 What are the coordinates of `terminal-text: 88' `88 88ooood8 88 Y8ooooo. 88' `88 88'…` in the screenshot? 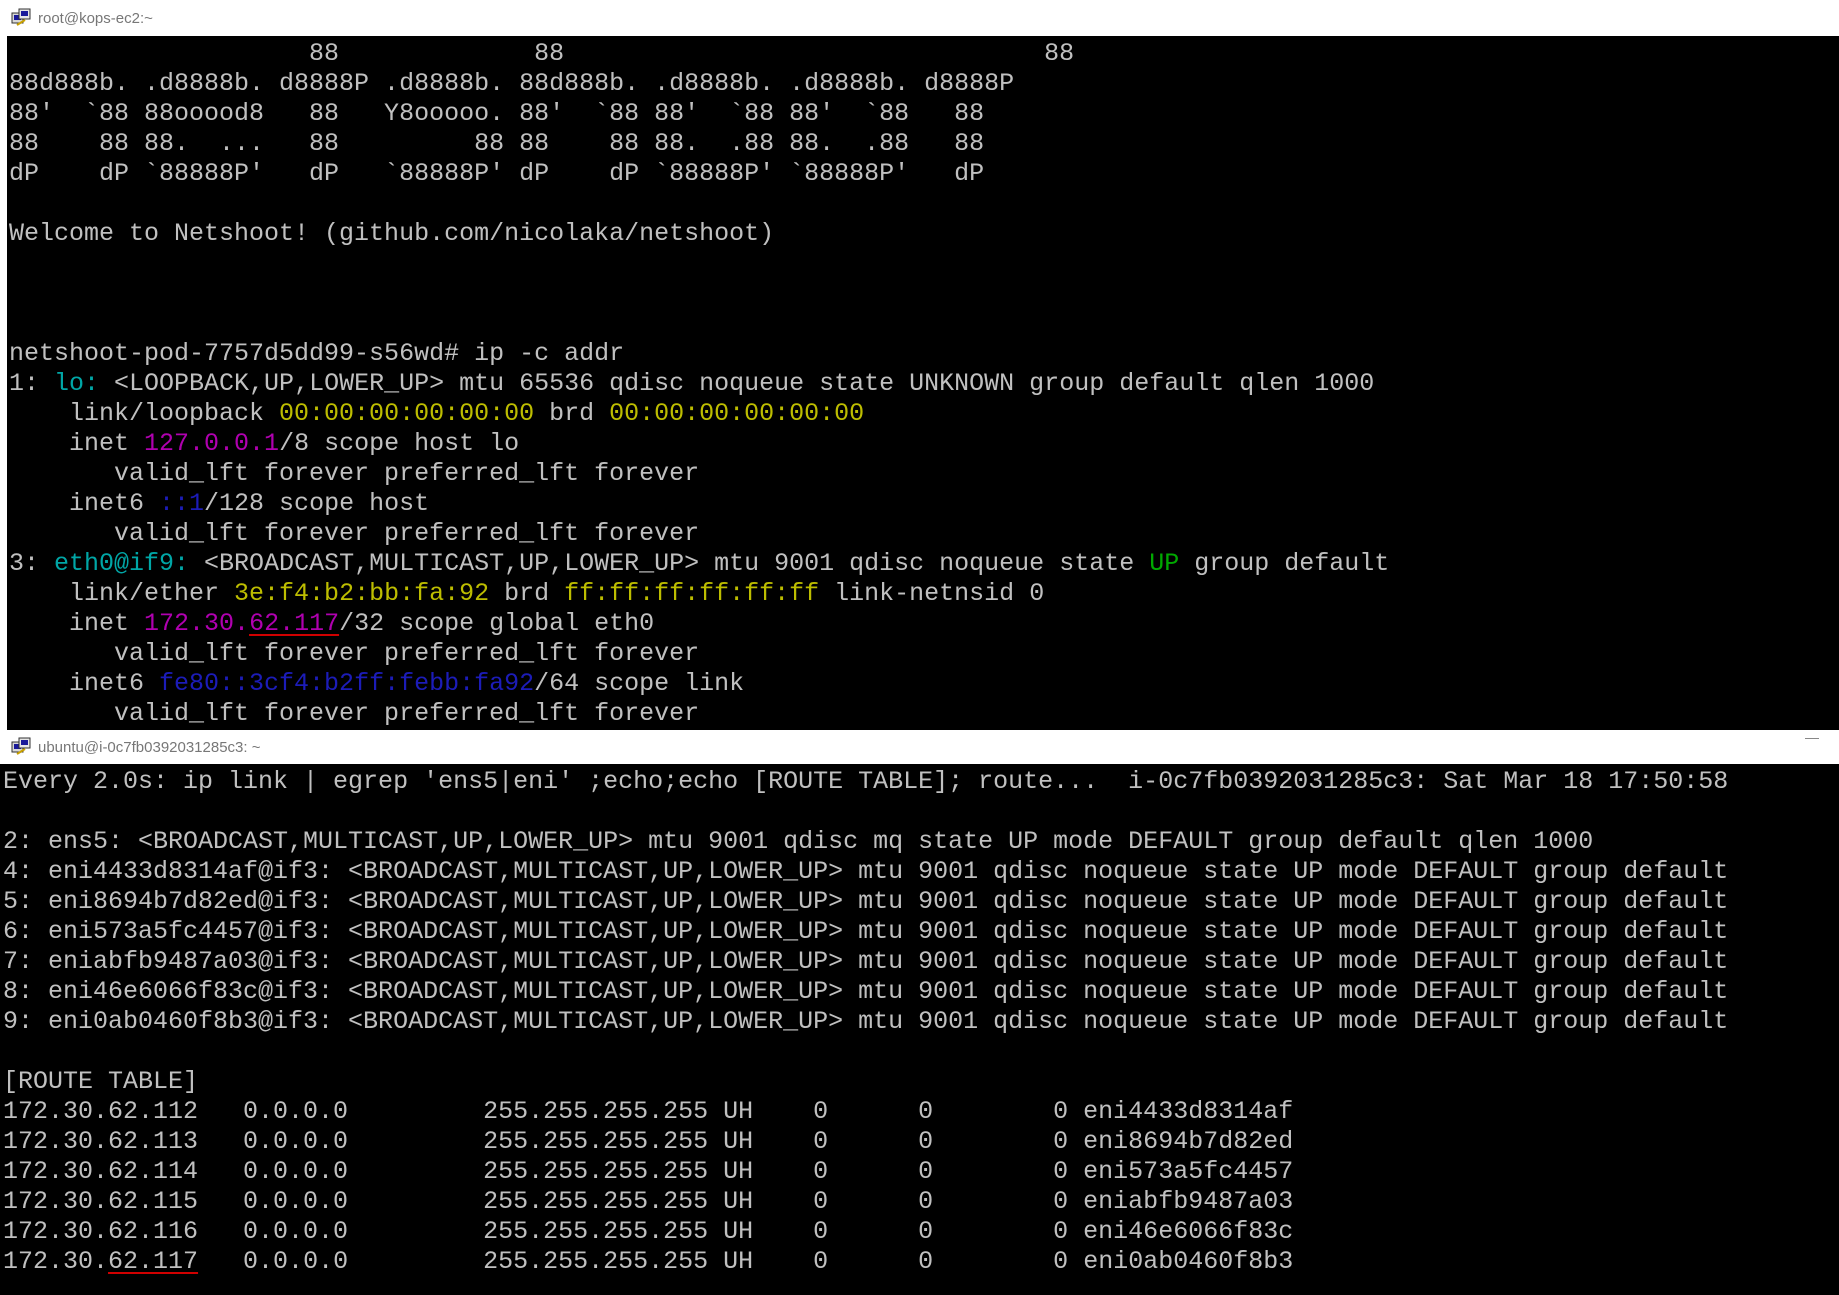 It's located at (497, 113).